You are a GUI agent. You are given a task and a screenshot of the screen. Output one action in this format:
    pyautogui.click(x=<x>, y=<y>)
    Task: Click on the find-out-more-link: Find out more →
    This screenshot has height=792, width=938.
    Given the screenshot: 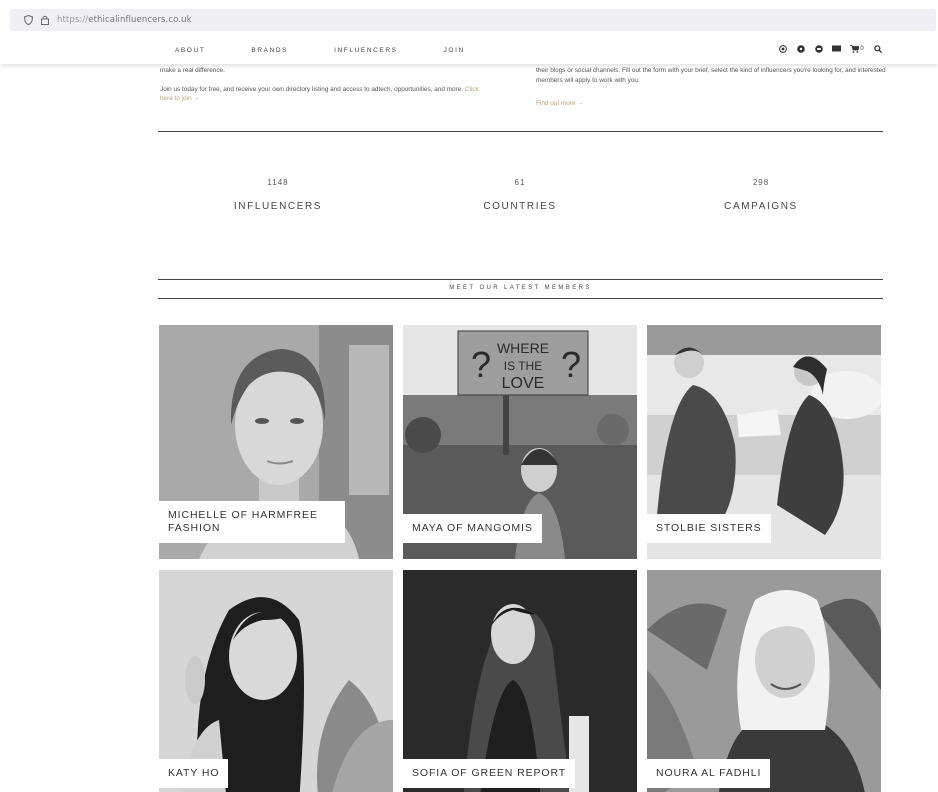 What is the action you would take?
    pyautogui.click(x=711, y=104)
    